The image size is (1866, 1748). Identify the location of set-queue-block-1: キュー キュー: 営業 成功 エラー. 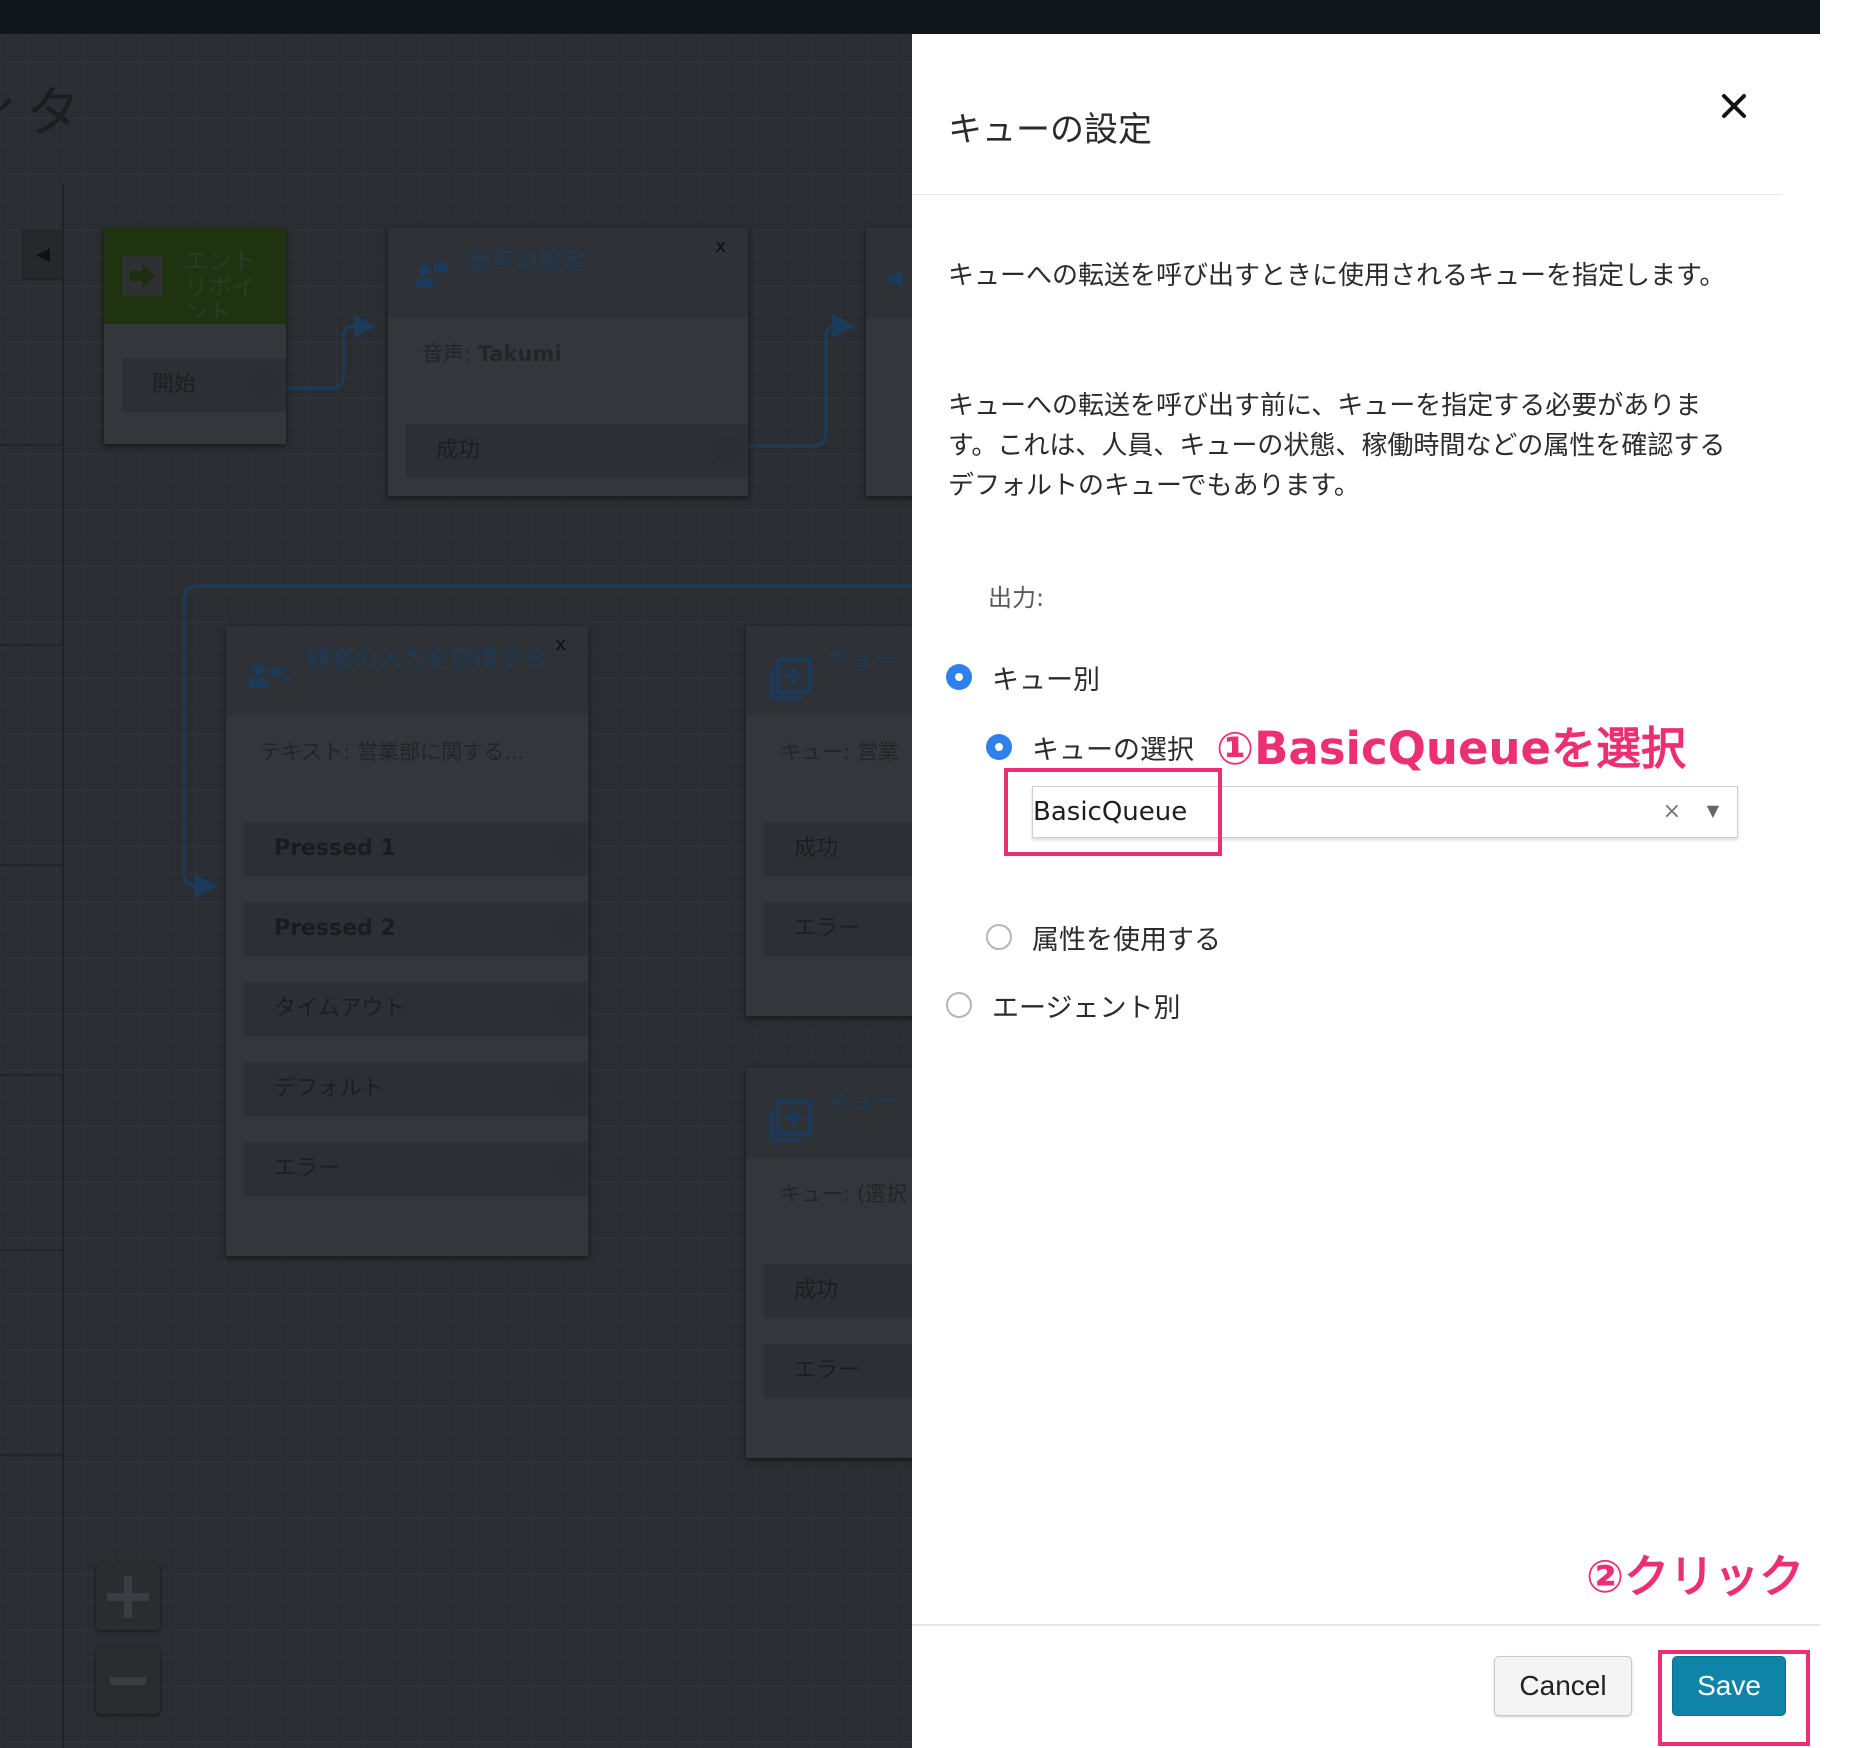
(829, 821).